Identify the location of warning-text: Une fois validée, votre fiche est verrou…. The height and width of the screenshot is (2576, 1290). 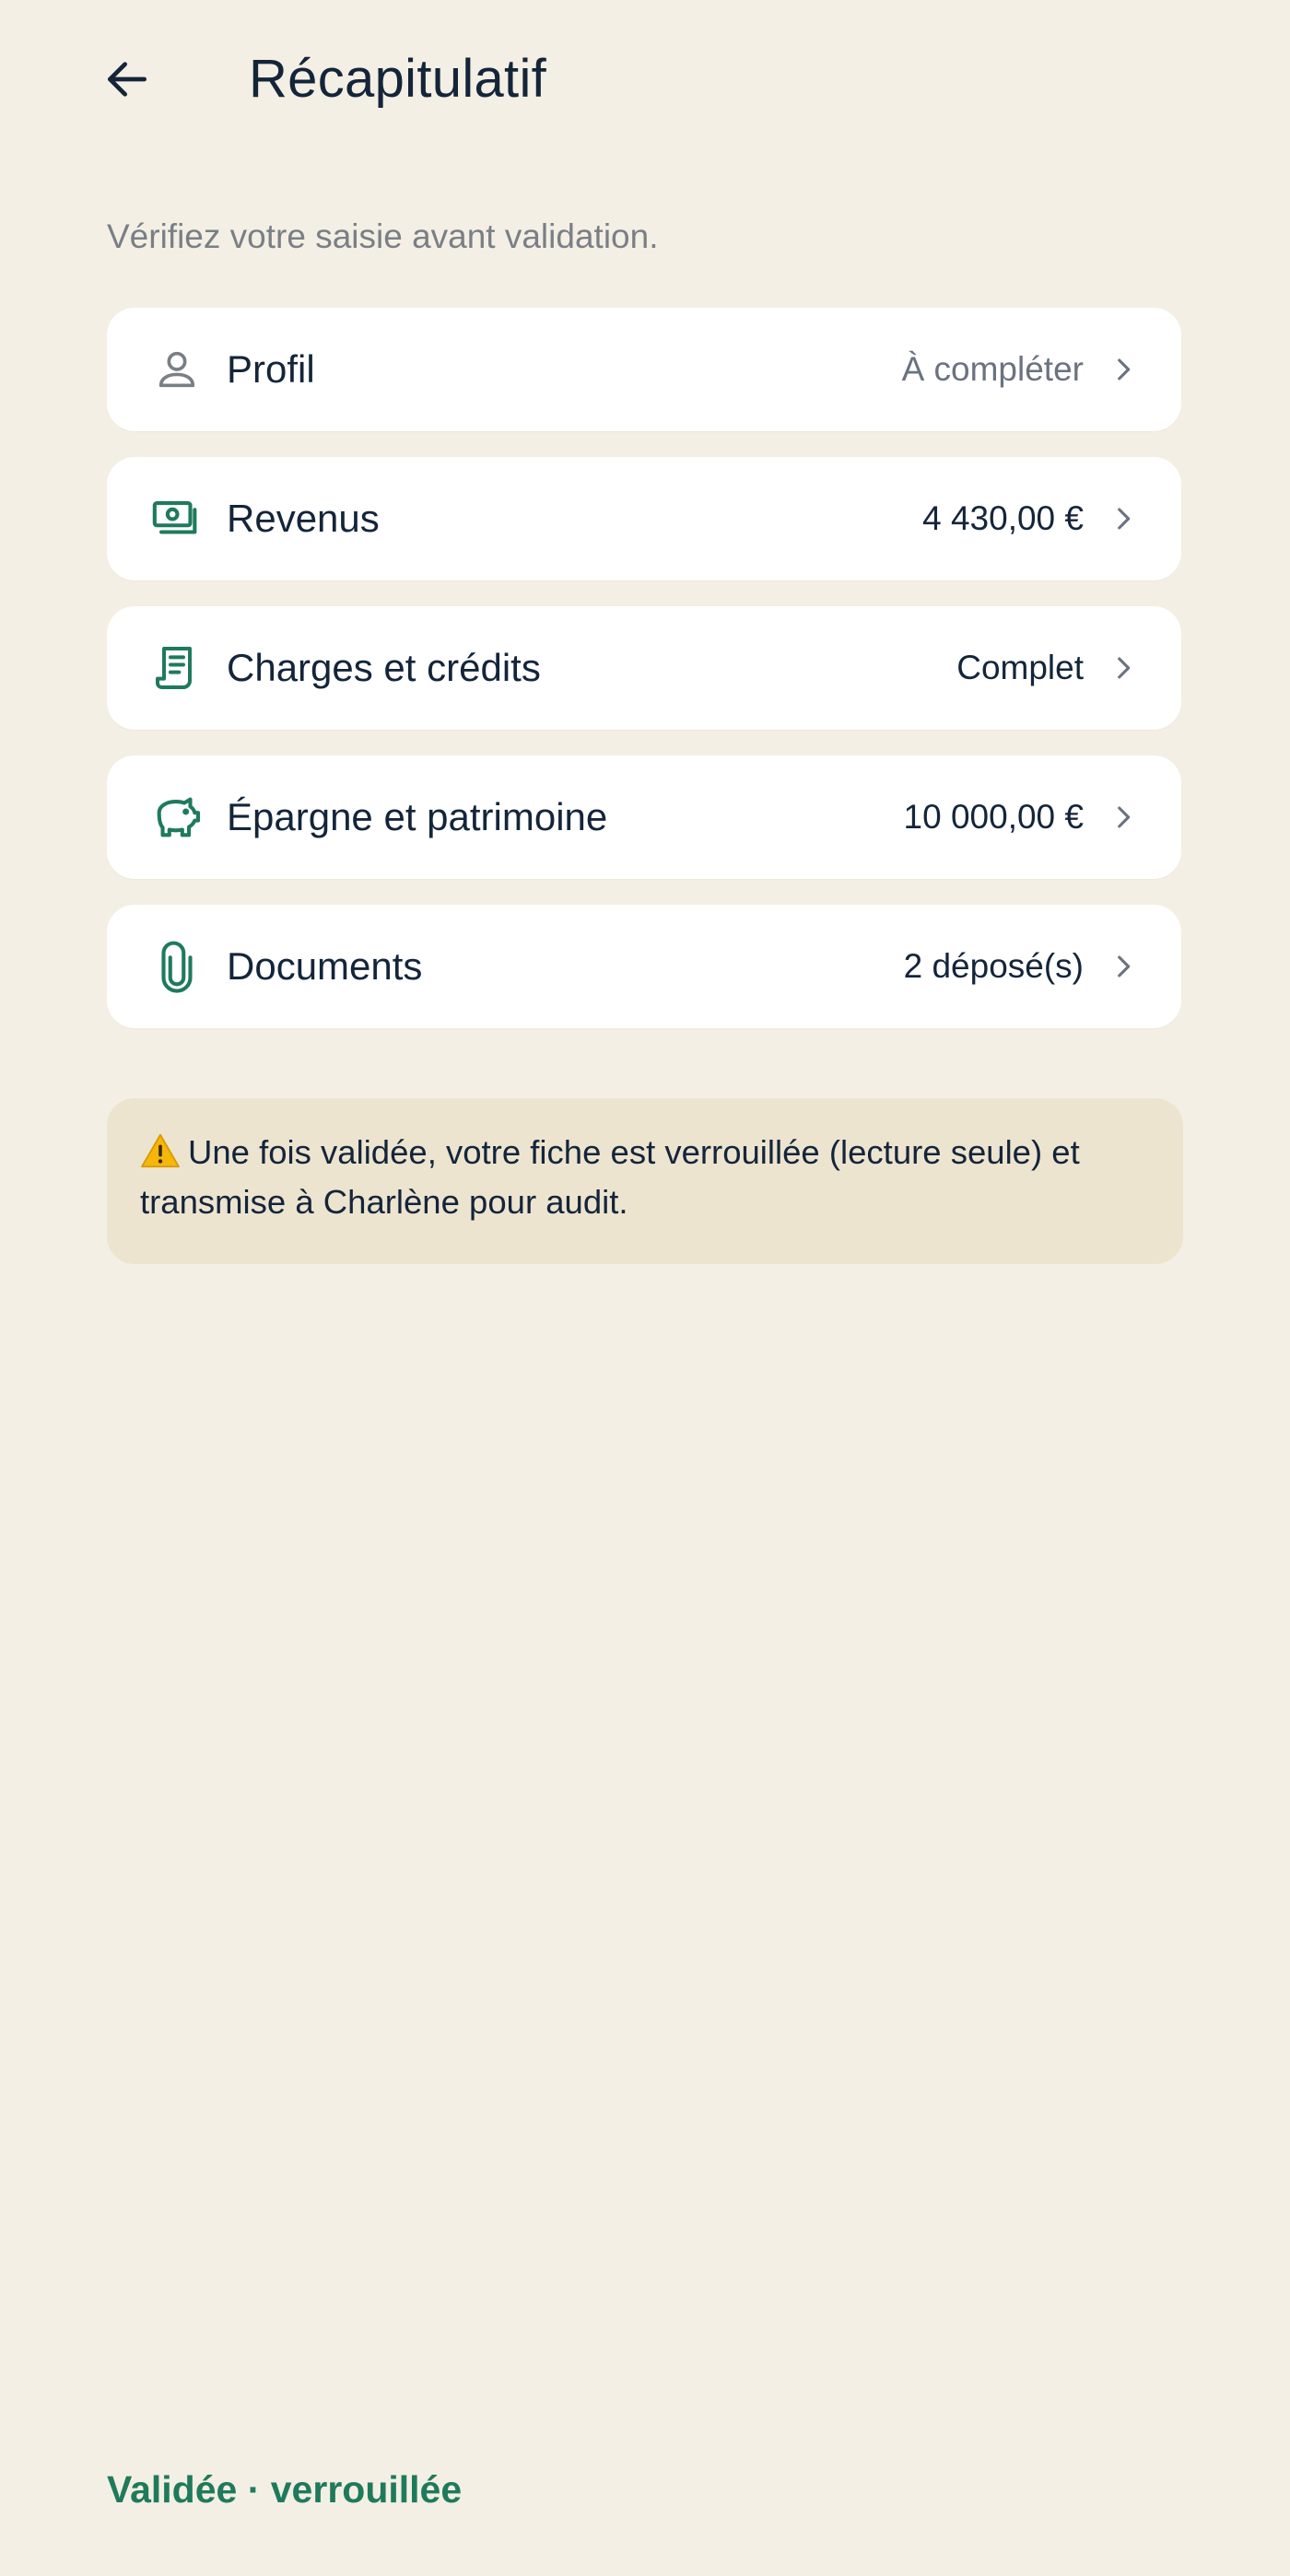
(610, 1177).